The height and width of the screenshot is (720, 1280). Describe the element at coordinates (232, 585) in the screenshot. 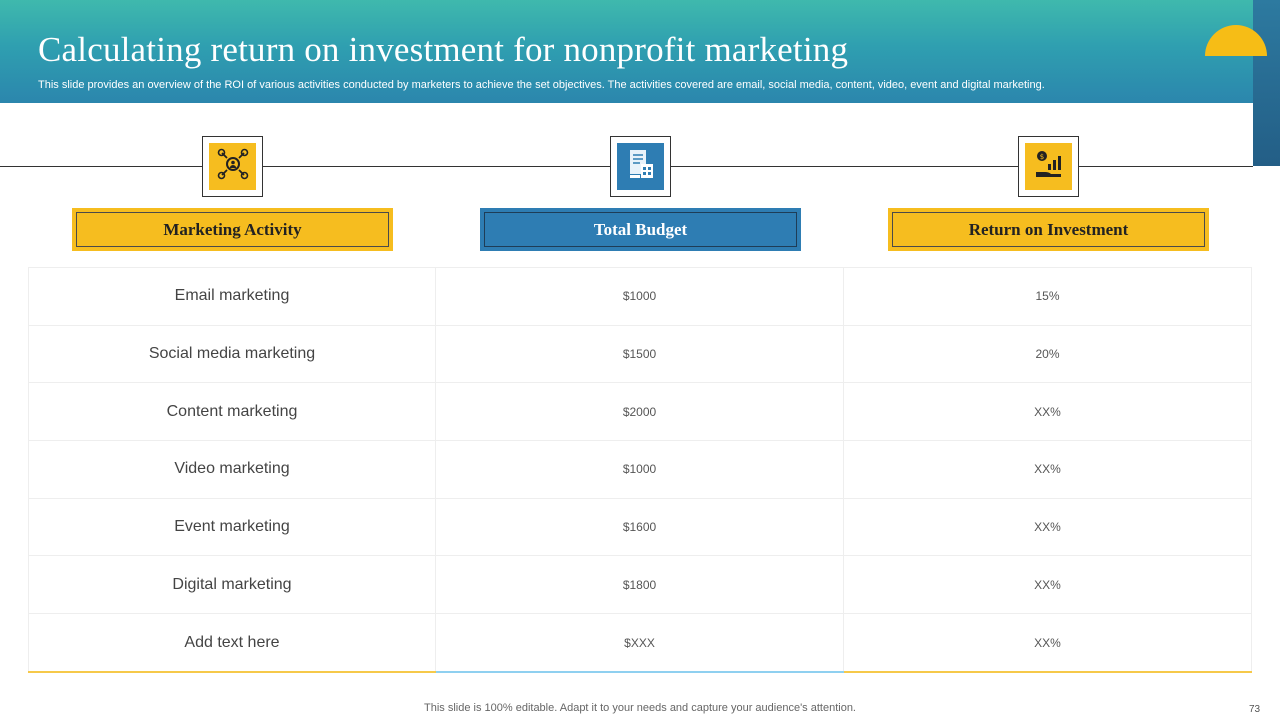

I see `activity-cell: Digital marketing` at that location.